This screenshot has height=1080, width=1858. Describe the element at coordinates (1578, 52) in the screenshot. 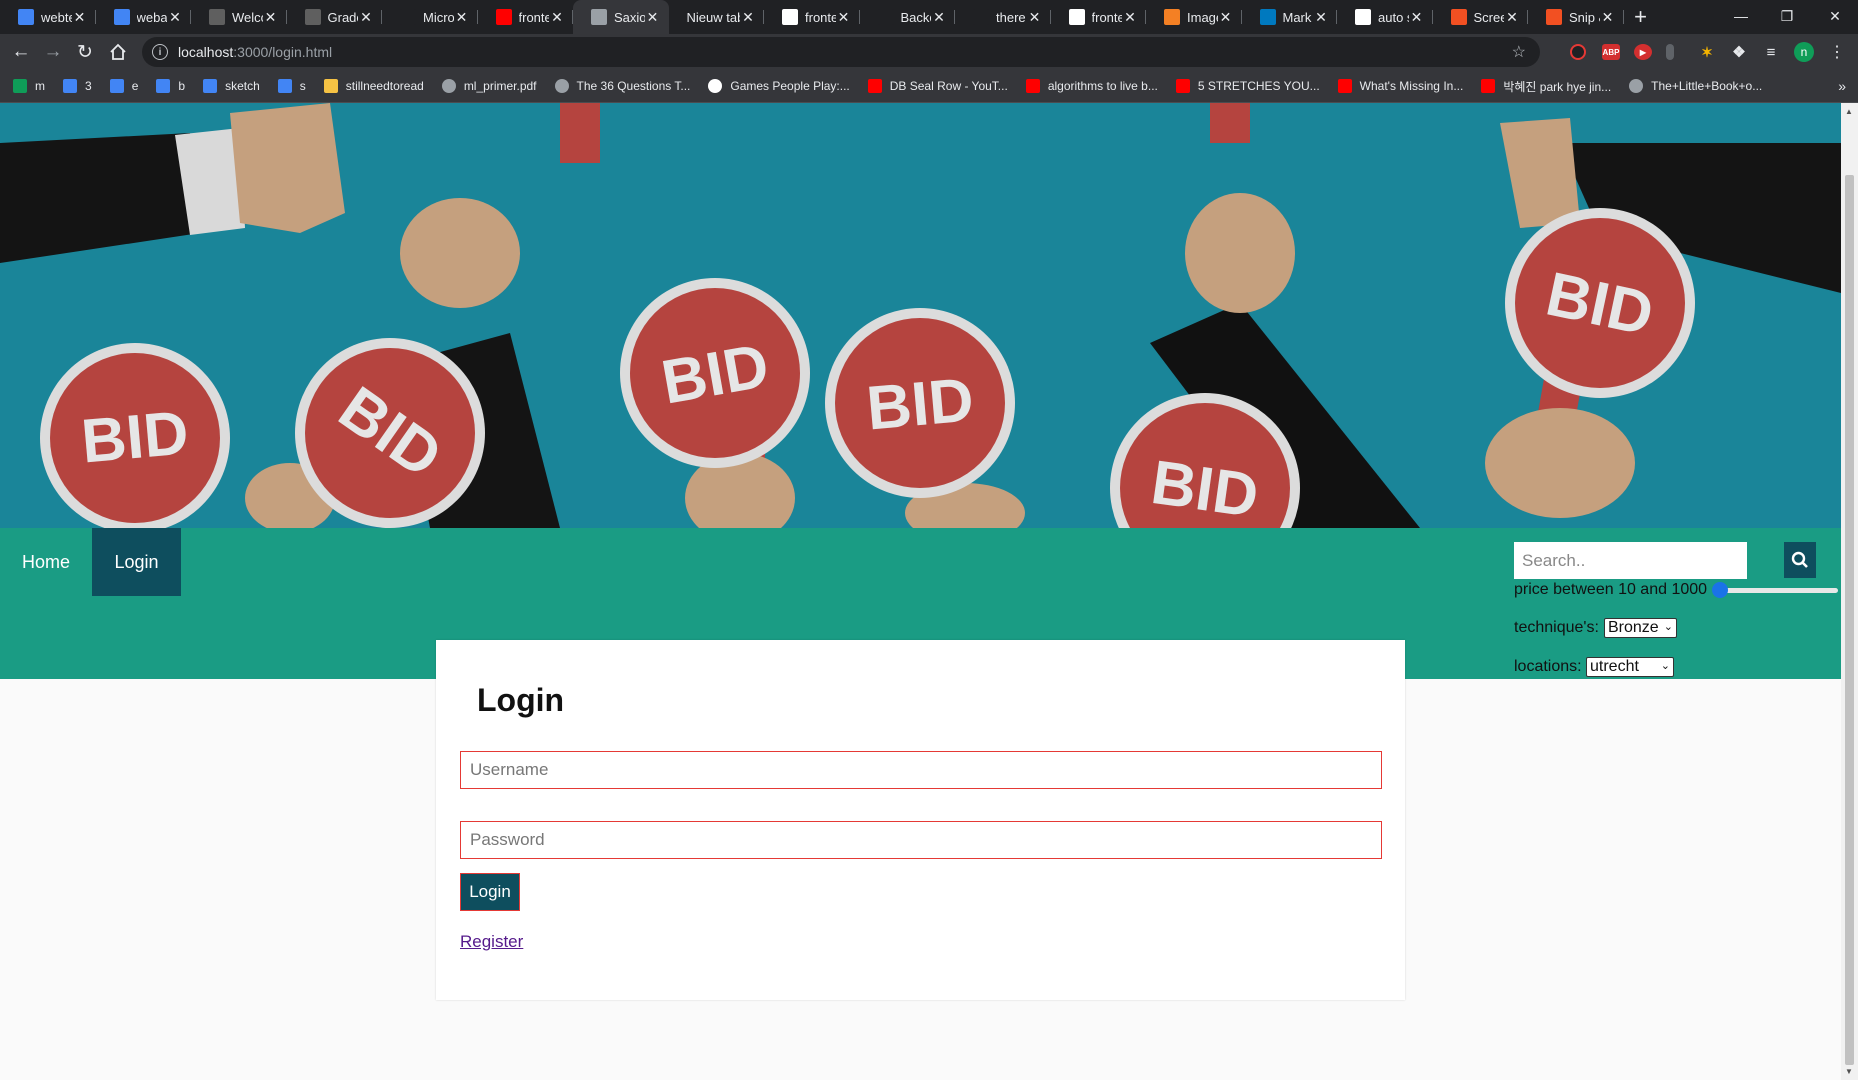

I see `media-extension-icon` at that location.